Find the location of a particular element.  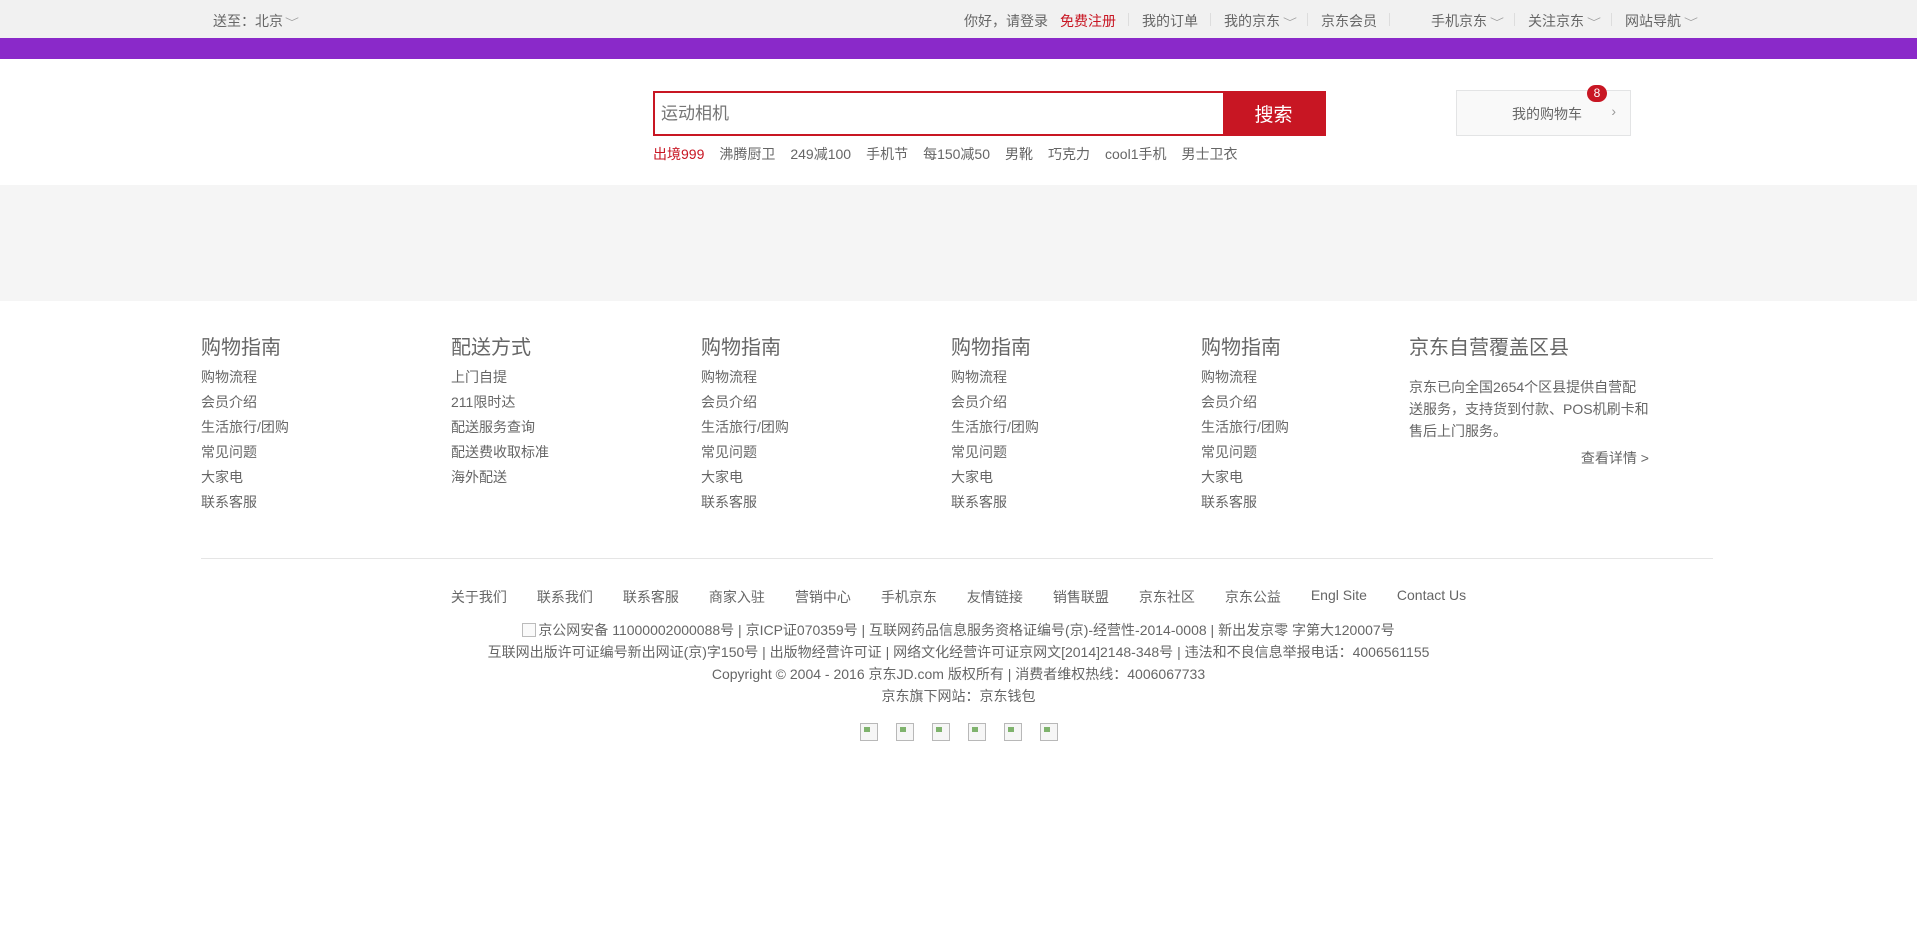

login-prompt: 你好，请登录 免费注册 is located at coordinates (1040, 21).